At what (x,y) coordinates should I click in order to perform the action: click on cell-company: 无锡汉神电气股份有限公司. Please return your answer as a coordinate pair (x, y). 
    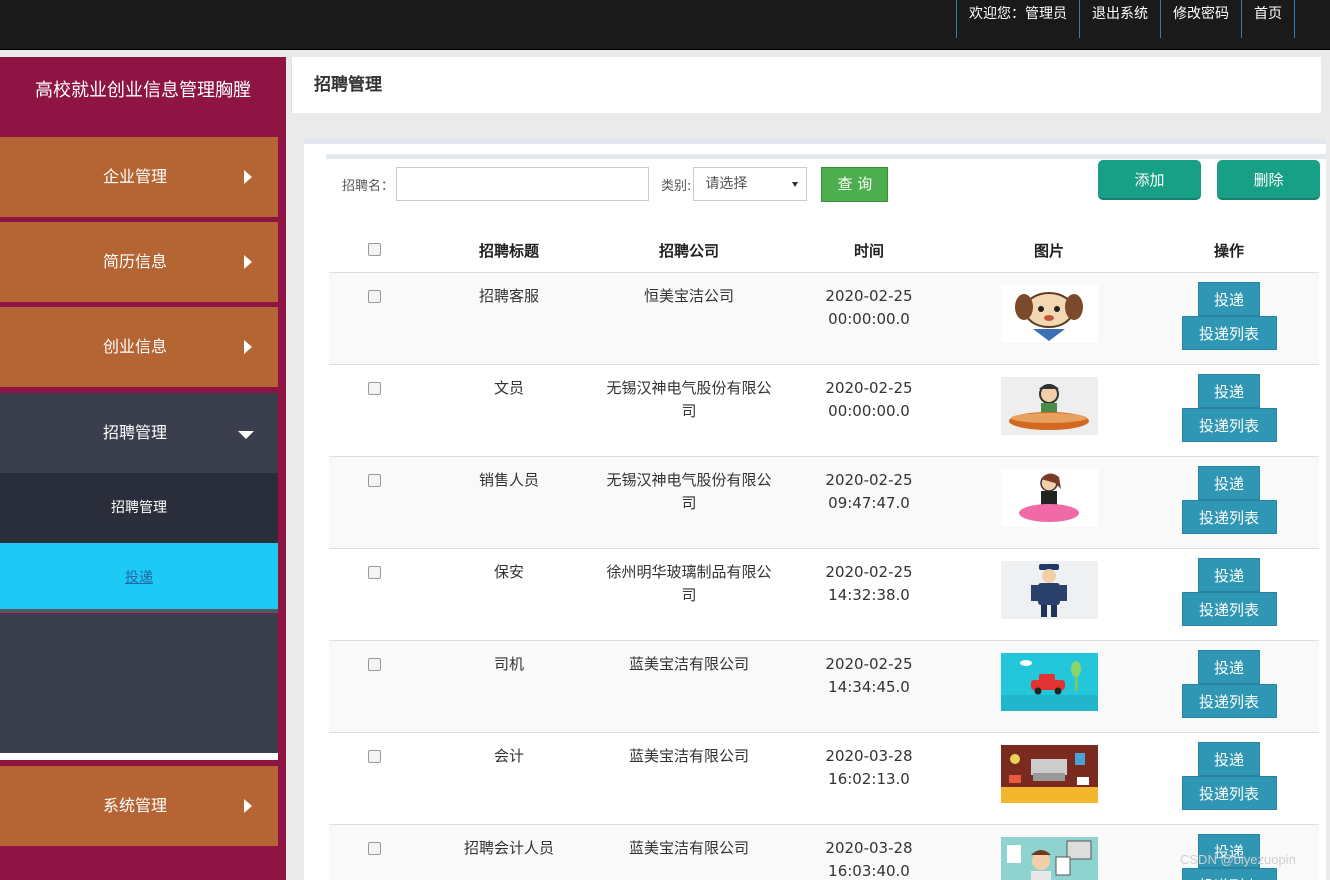
    Looking at the image, I should click on (689, 502).